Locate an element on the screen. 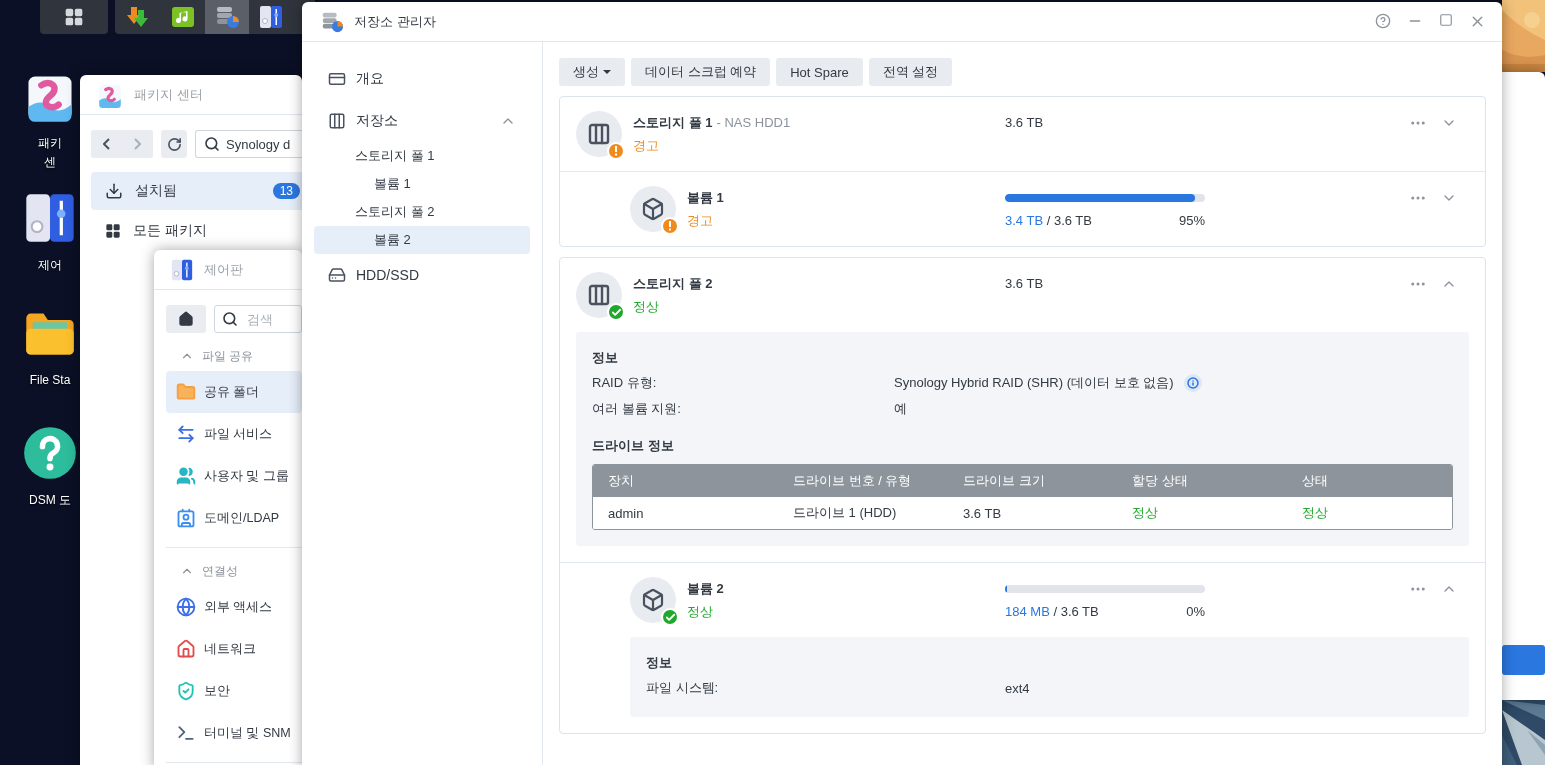  count-badge: 13 is located at coordinates (286, 191).